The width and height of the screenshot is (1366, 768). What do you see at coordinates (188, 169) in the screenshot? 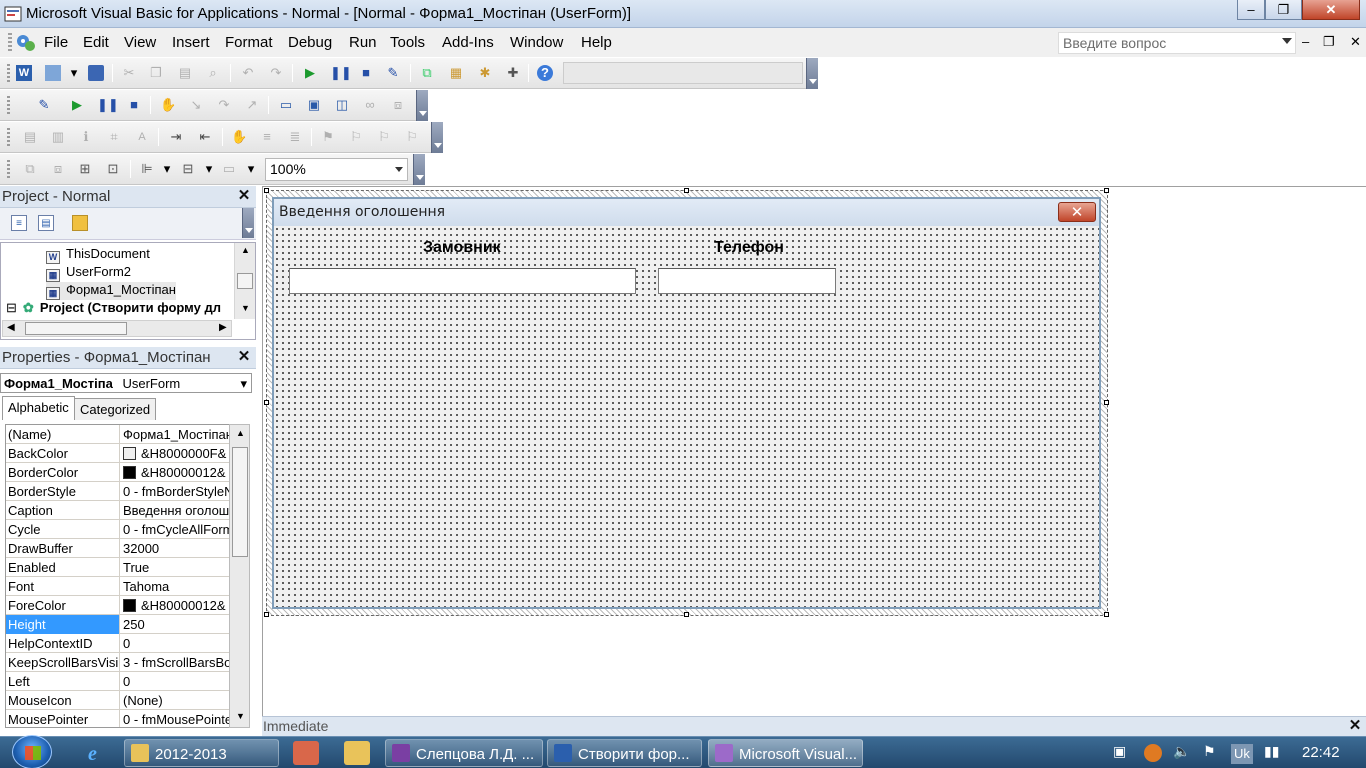
I see `center-icon: ⊟` at bounding box center [188, 169].